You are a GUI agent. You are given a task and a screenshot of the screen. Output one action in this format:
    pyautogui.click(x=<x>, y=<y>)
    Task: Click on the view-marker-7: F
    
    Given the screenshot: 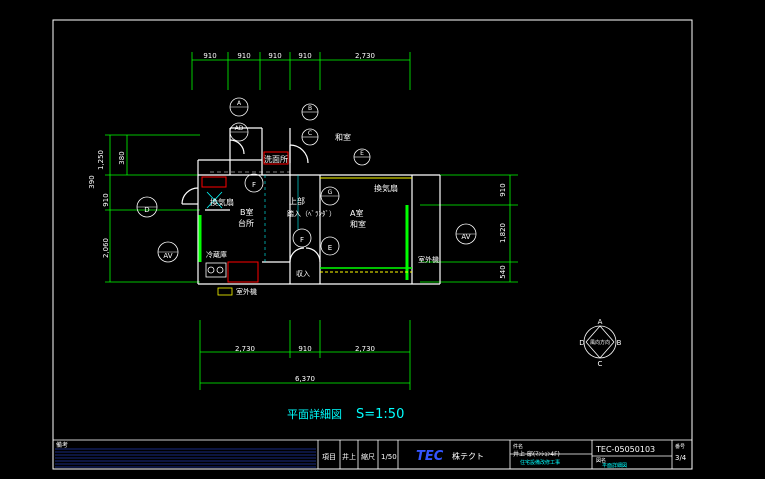 What is the action you would take?
    pyautogui.click(x=254, y=183)
    